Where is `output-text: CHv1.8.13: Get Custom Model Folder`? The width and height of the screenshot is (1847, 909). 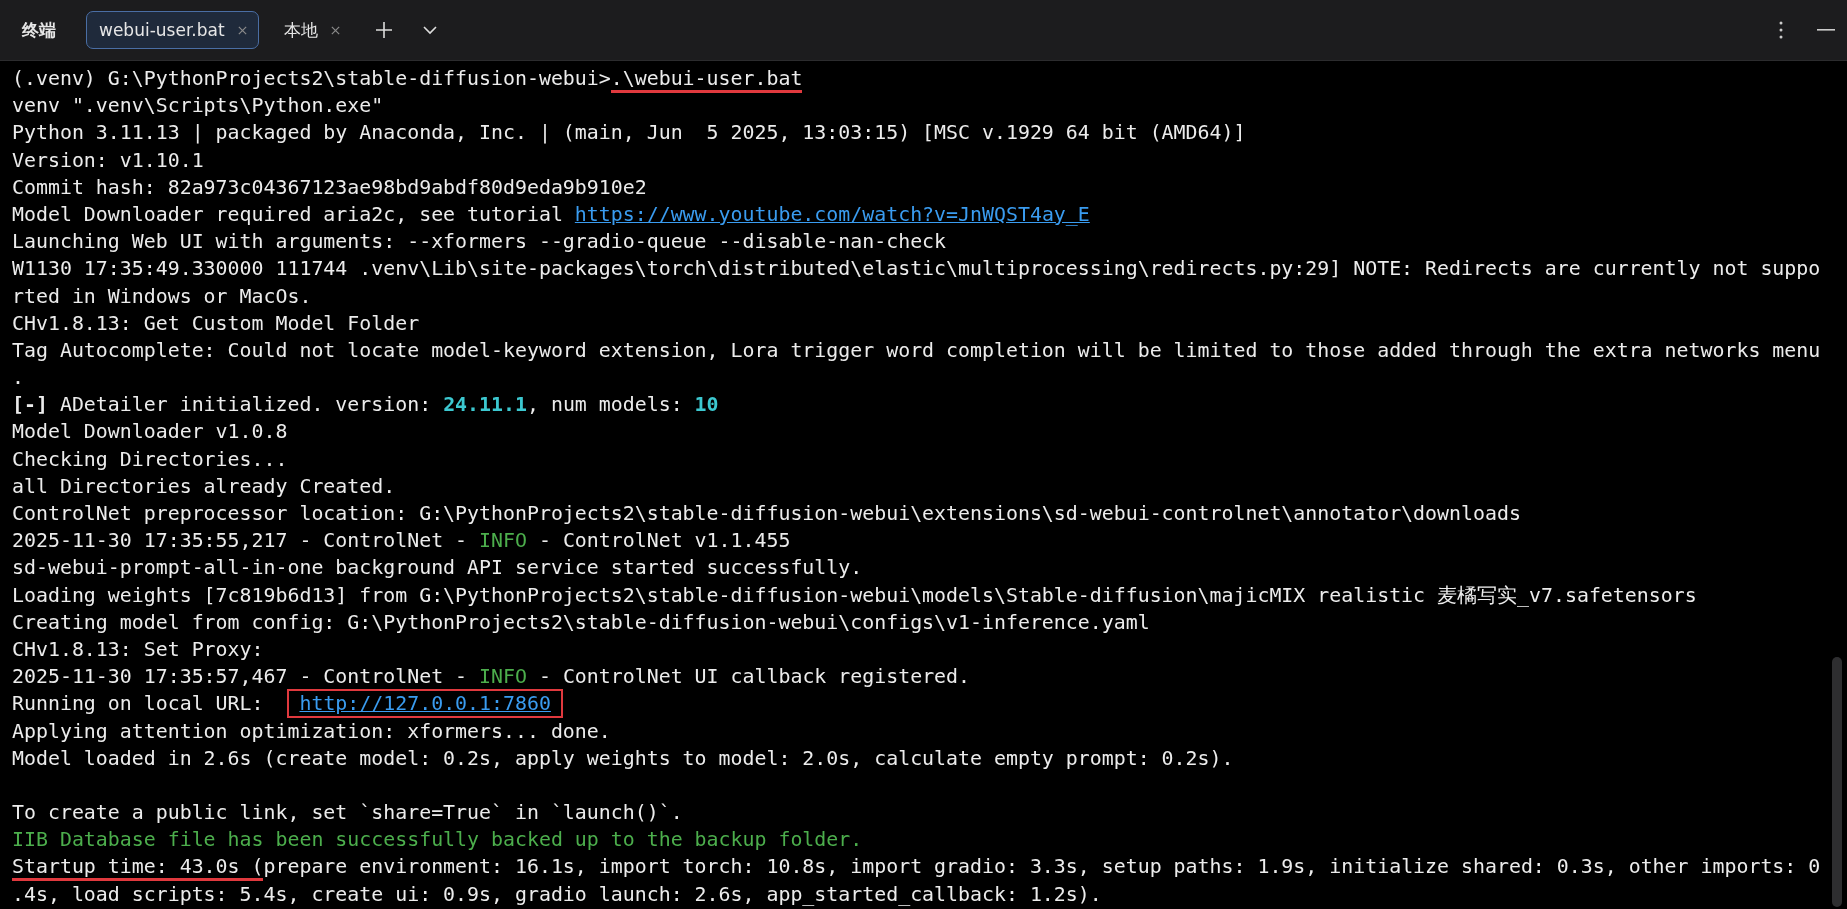
output-text: CHv1.8.13: Get Custom Model Folder is located at coordinates (216, 323).